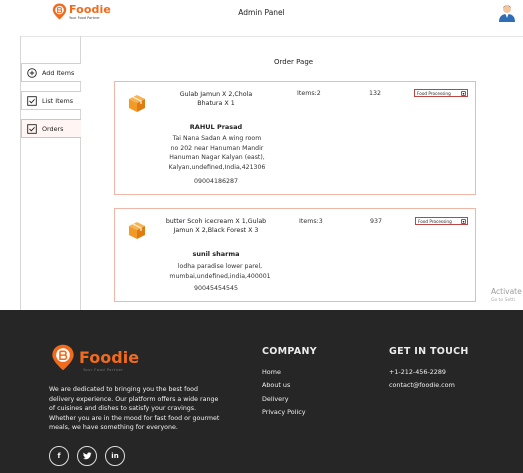 This screenshot has width=523, height=473. What do you see at coordinates (217, 138) in the screenshot?
I see `address-line: Tai Nana Sadan A wing room` at bounding box center [217, 138].